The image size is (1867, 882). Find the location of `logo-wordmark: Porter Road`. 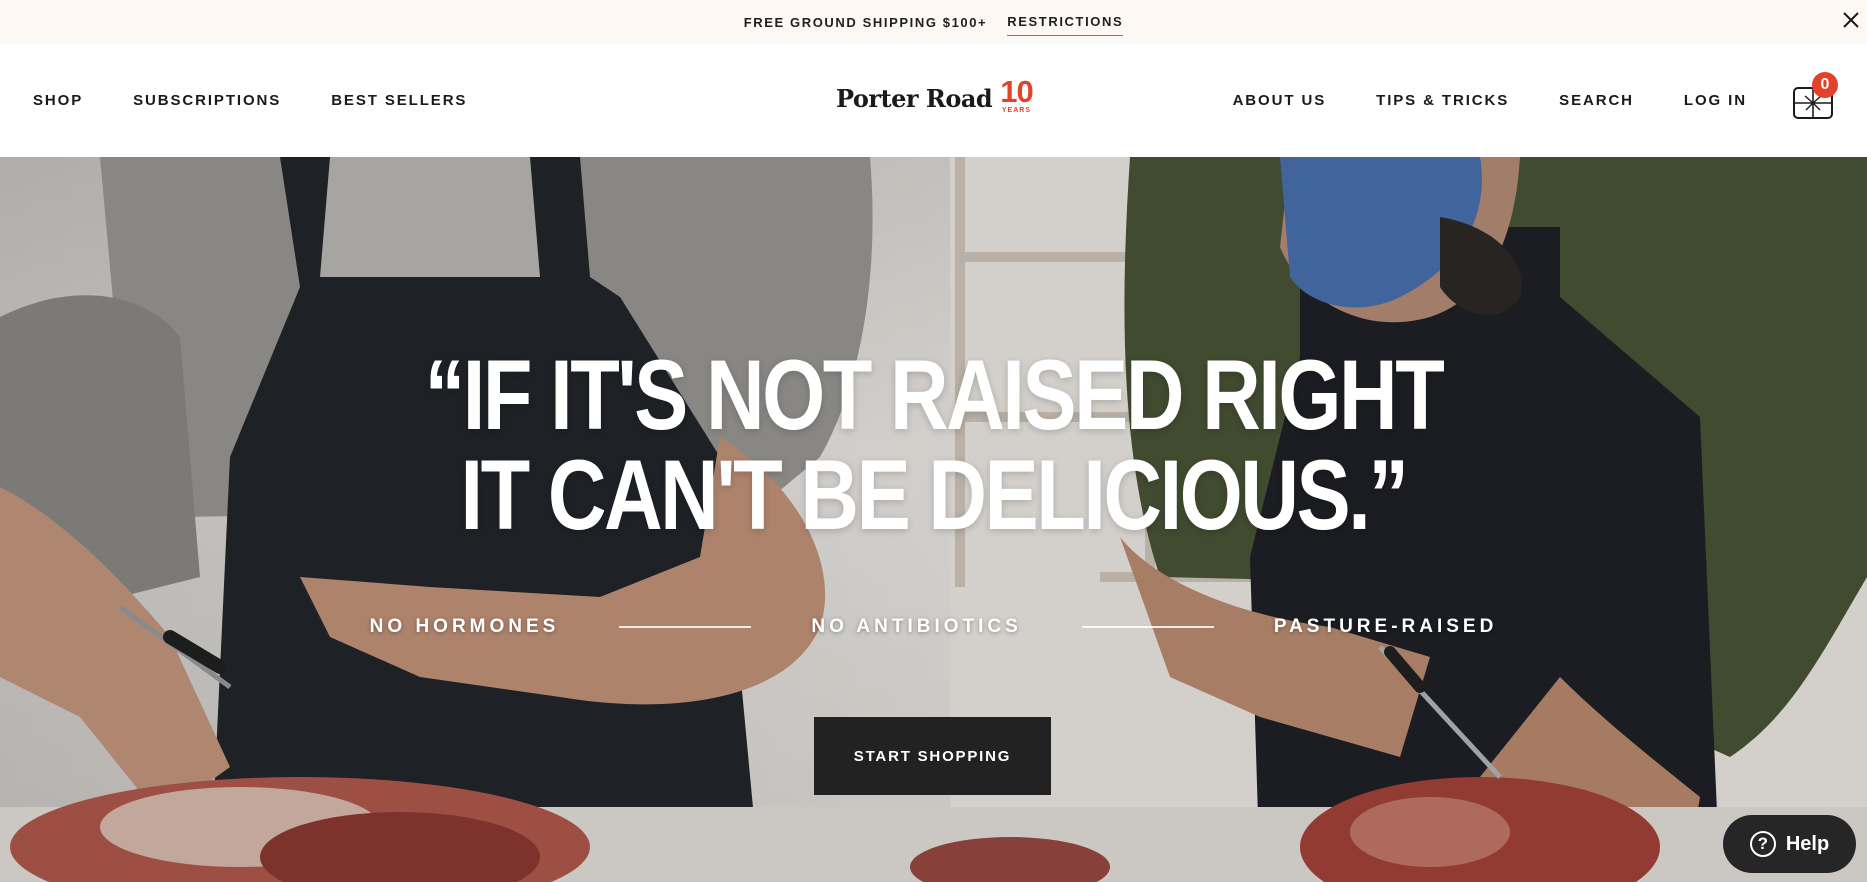

logo-wordmark: Porter Road is located at coordinates (914, 98).